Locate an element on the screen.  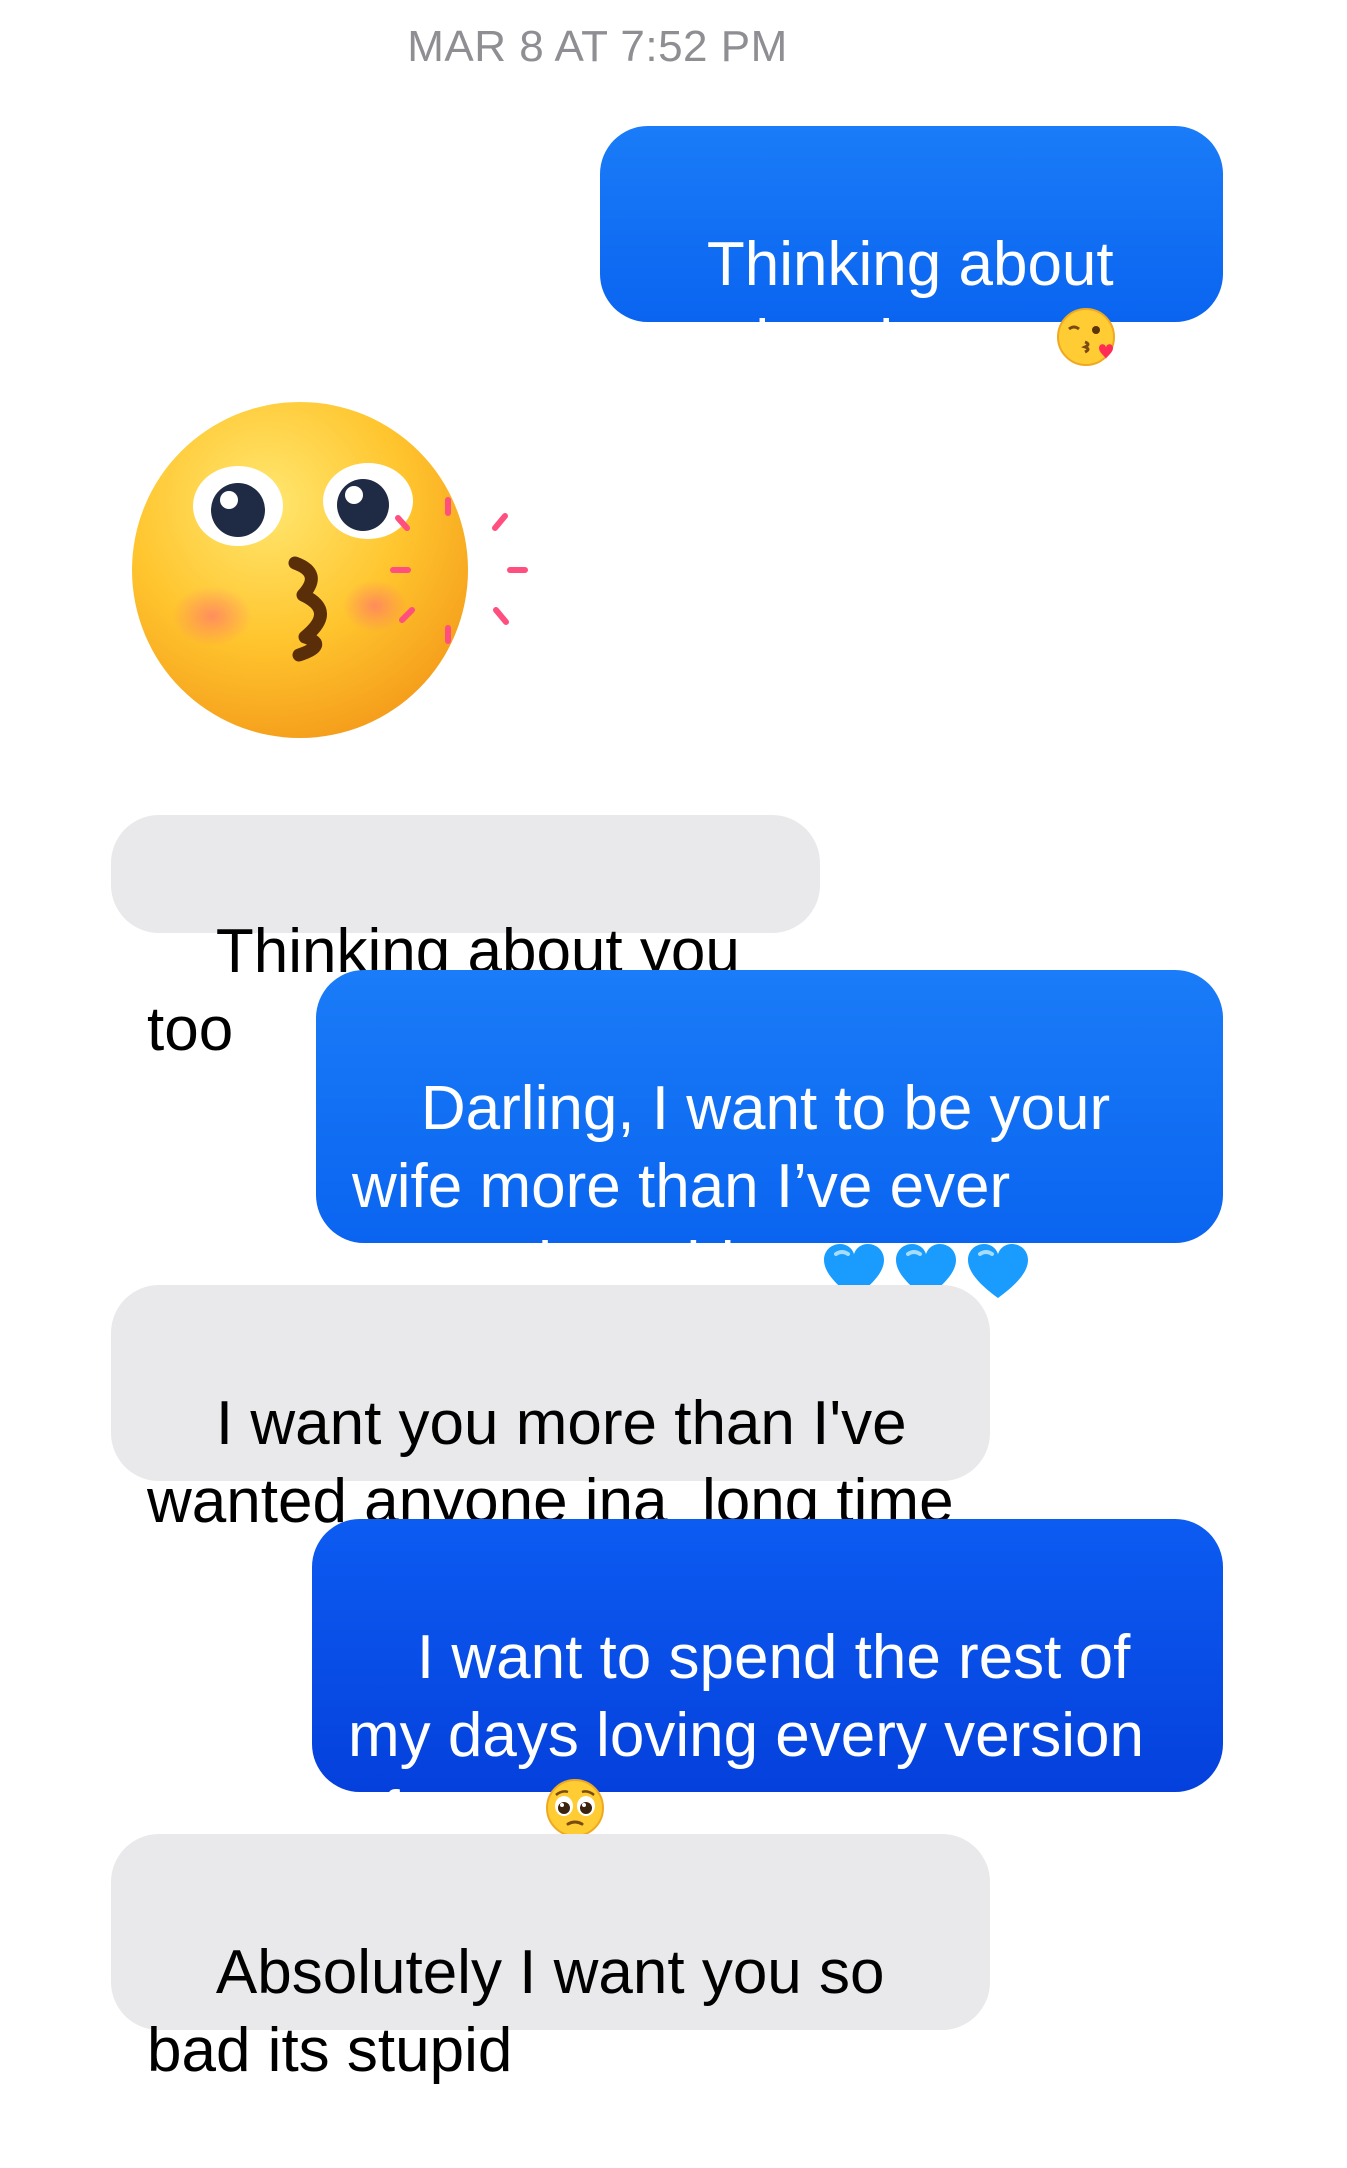
received-message-bubble: Thinking about you too is located at coordinates (465, 939).